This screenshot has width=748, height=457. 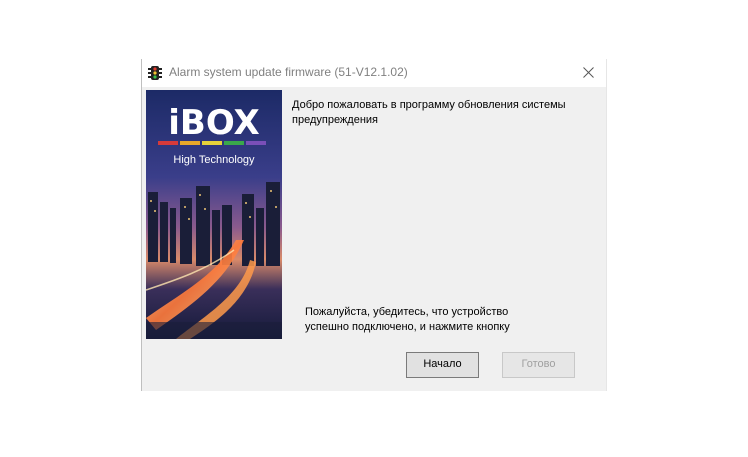 What do you see at coordinates (214, 160) in the screenshot?
I see `brand-tagline: High Technology` at bounding box center [214, 160].